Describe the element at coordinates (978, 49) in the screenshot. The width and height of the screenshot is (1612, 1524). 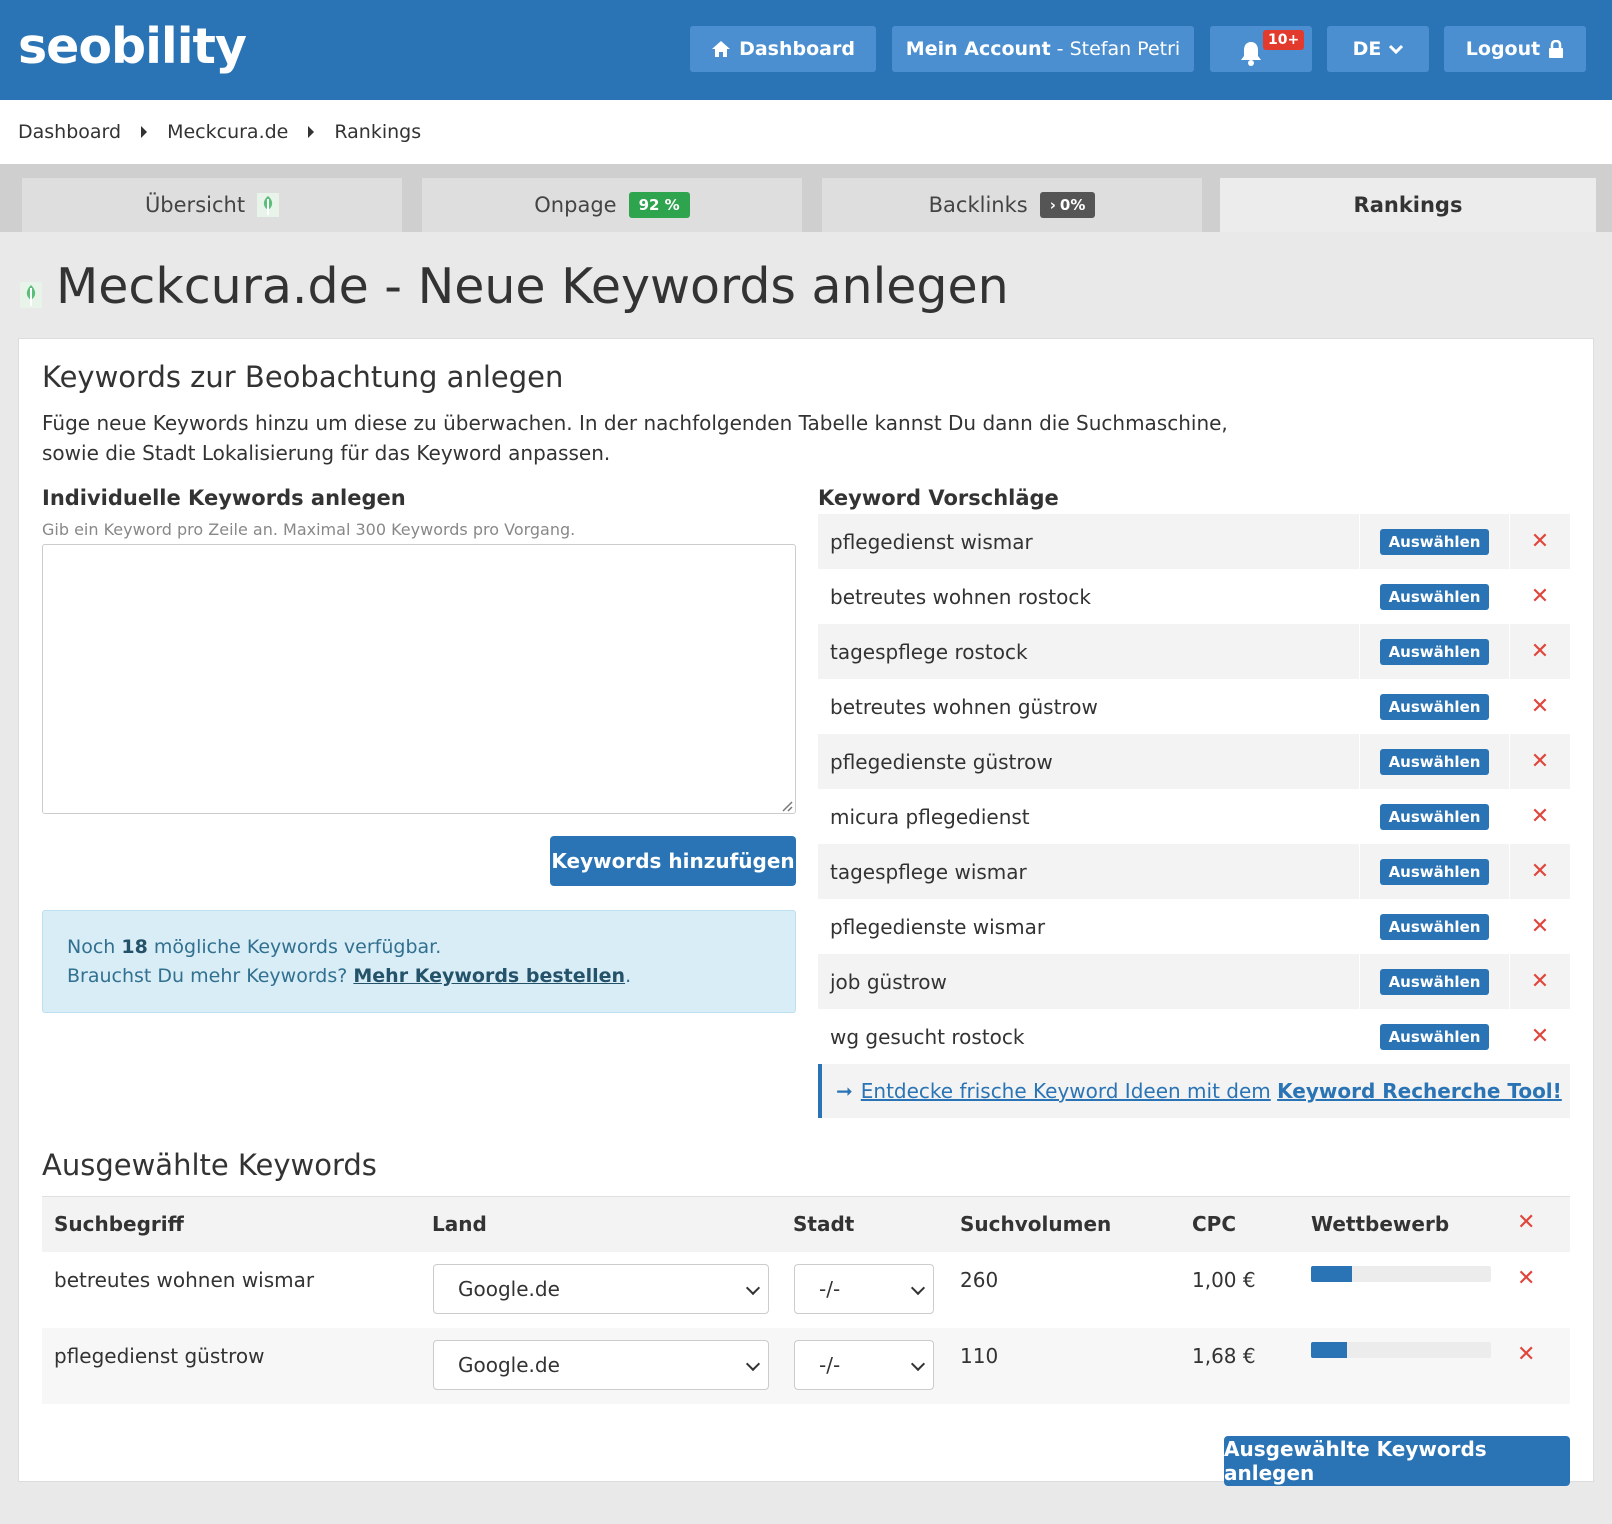
I see `account-label: Mein Account` at that location.